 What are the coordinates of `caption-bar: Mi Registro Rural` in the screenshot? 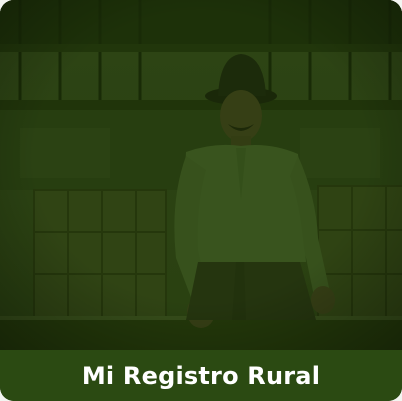 It's located at (201, 375).